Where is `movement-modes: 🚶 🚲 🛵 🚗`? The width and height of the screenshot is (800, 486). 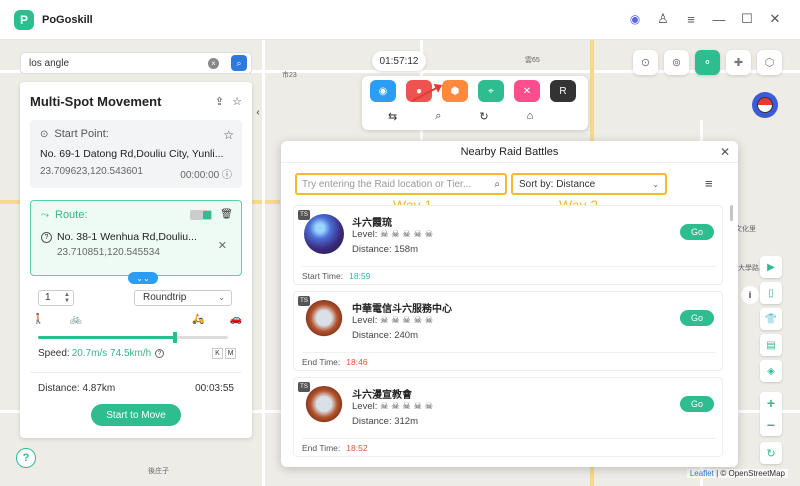
movement-modes: 🚶 🚲 🛵 🚗 is located at coordinates (137, 319).